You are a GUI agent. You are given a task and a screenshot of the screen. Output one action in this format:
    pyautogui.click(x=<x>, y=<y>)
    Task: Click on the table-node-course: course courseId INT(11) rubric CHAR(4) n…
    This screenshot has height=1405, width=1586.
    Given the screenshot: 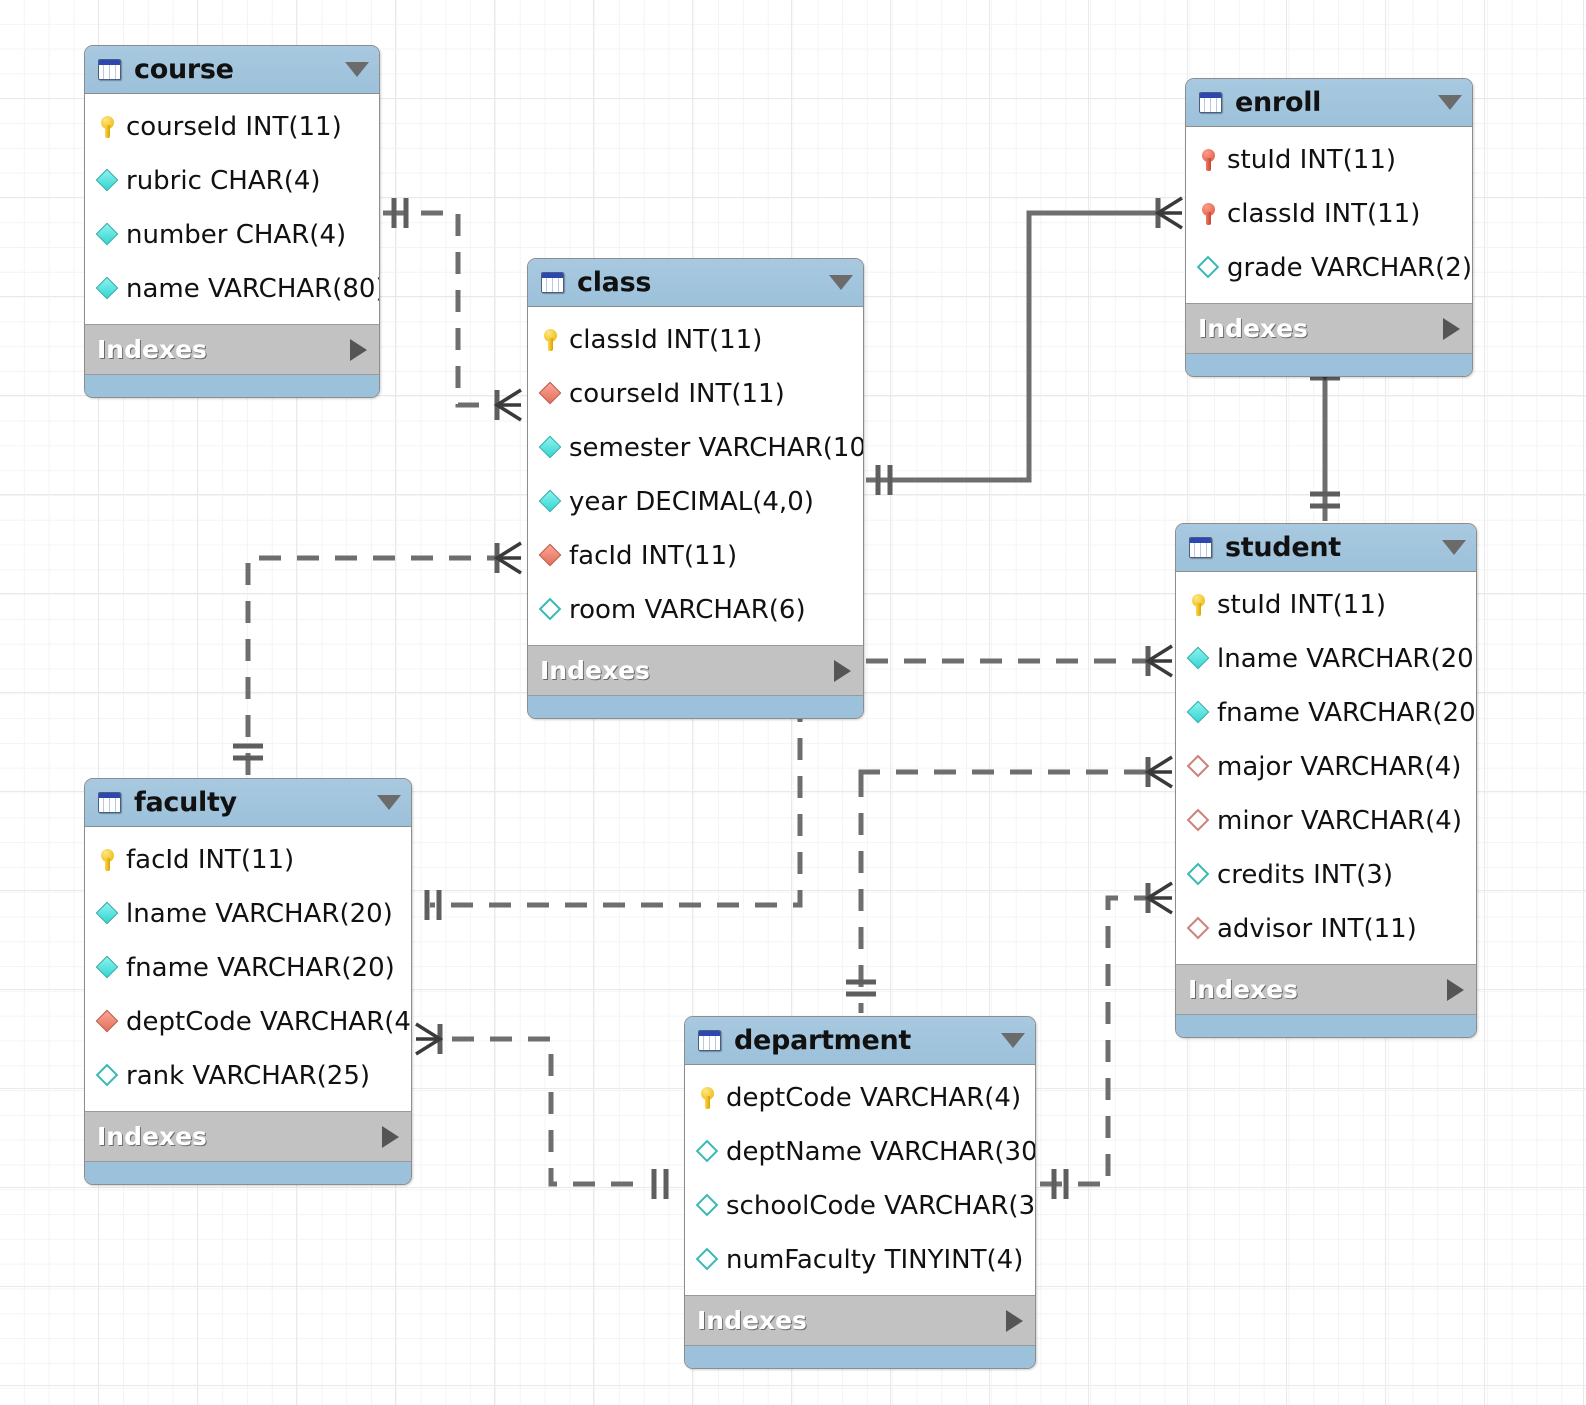 What is the action you would take?
    pyautogui.click(x=232, y=221)
    